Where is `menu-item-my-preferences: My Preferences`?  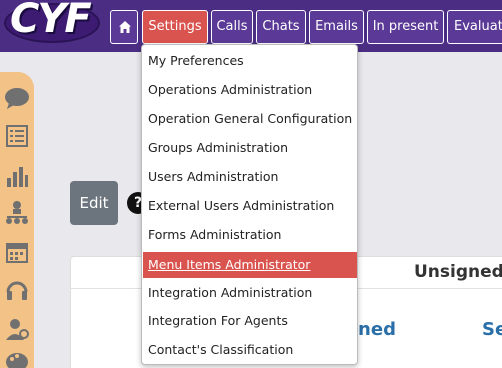
menu-item-my-preferences: My Preferences is located at coordinates (250, 61).